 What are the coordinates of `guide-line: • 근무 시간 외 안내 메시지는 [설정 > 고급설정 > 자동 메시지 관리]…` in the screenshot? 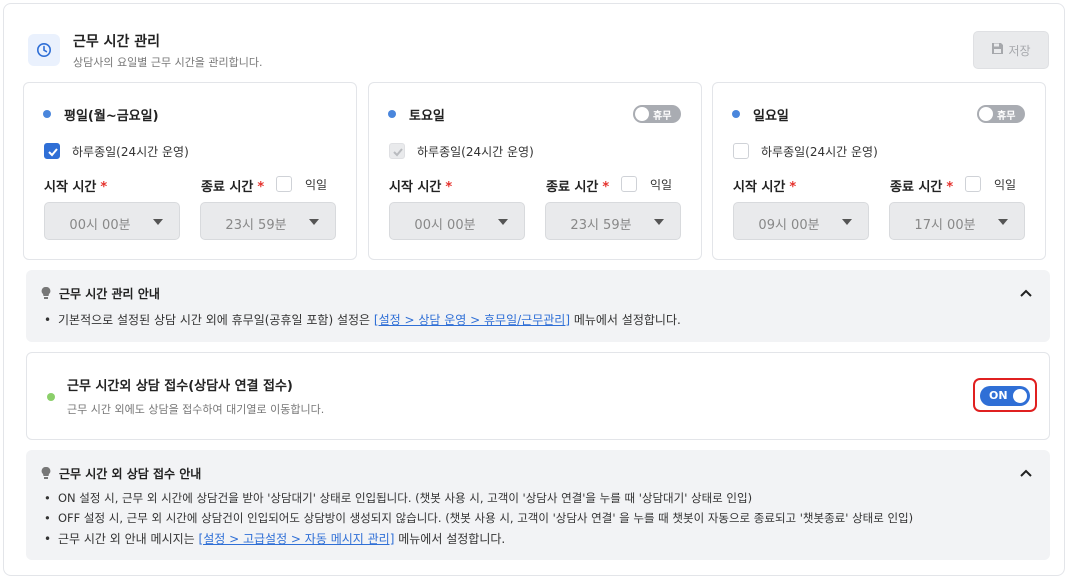 It's located at (275, 539).